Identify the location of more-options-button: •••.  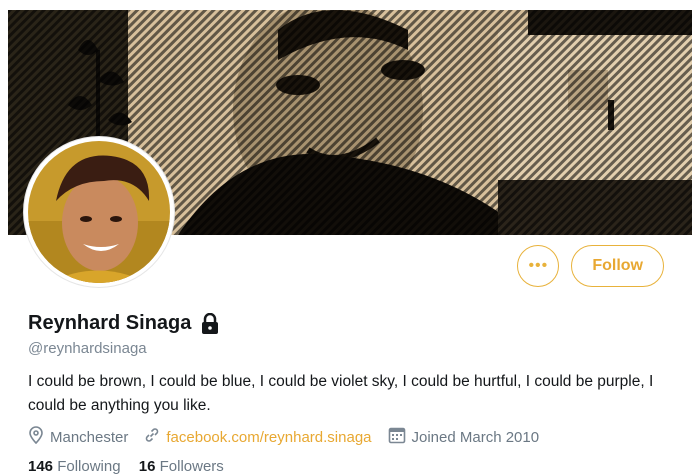
(538, 266).